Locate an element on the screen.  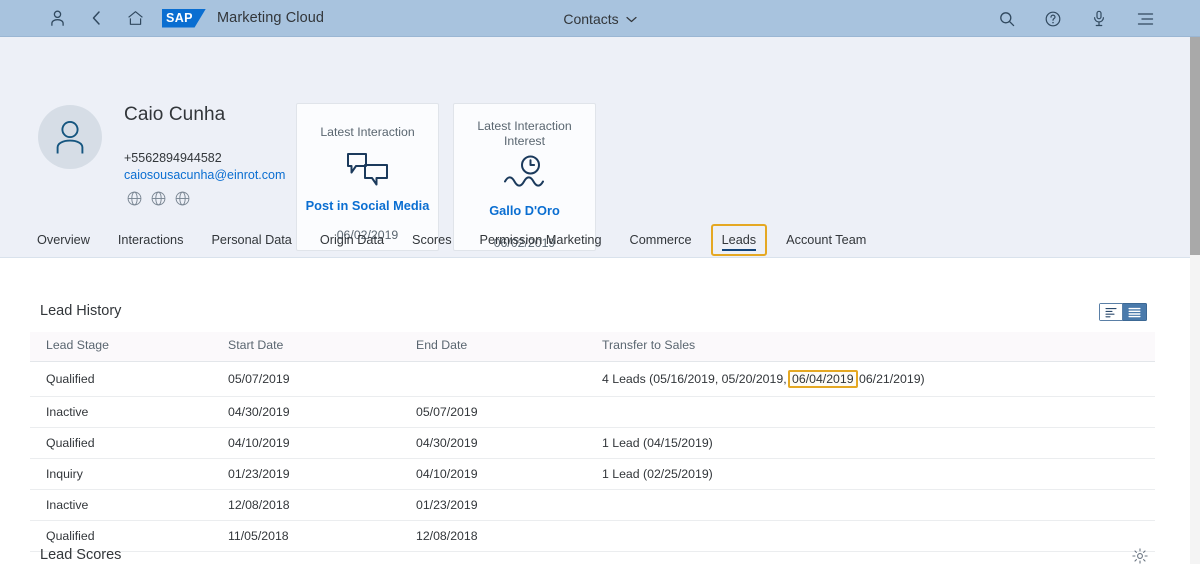
view-toggle-group is located at coordinates (1123, 312).